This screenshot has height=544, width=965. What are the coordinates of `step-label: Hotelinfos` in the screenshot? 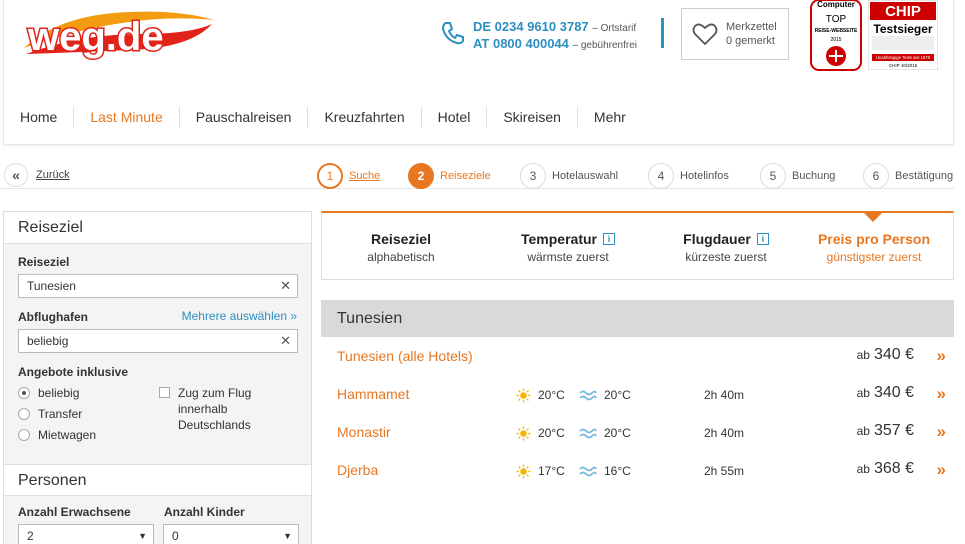 It's located at (704, 176).